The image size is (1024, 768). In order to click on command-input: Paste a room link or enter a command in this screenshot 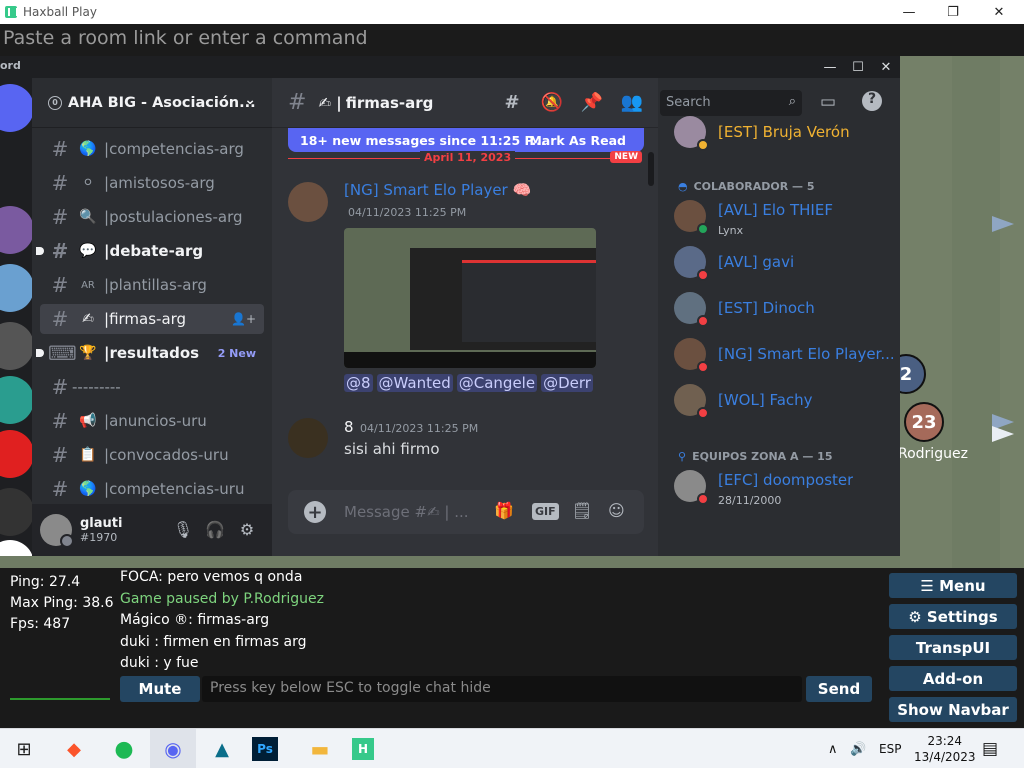, I will do `click(512, 40)`.